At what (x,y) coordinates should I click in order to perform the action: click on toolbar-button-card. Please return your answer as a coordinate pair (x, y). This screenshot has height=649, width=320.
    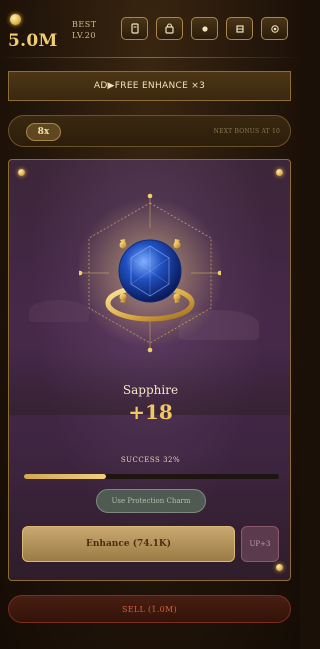
    Looking at the image, I should click on (134, 28).